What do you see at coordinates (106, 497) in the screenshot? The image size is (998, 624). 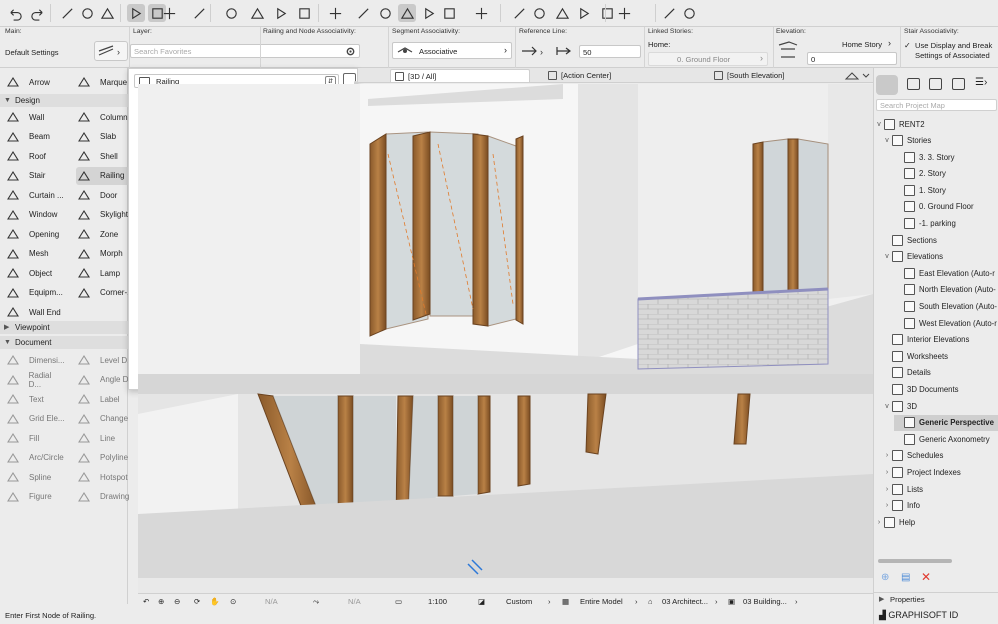 I see `tool-drawing: Drawing` at bounding box center [106, 497].